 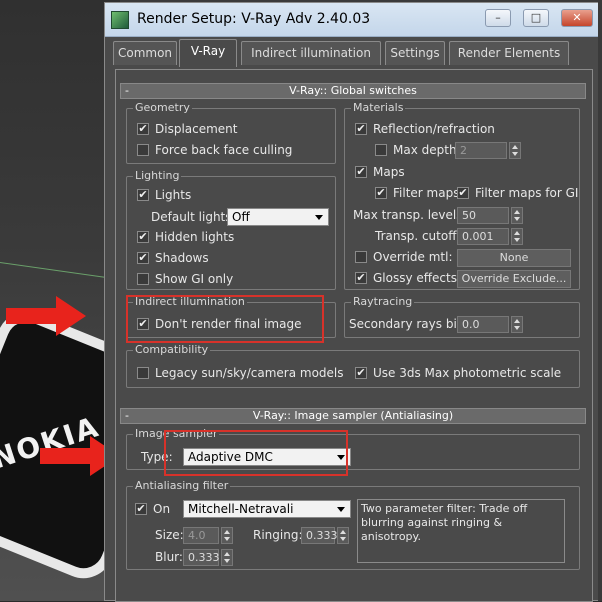 What do you see at coordinates (361, 172) in the screenshot?
I see `maps-checkbox` at bounding box center [361, 172].